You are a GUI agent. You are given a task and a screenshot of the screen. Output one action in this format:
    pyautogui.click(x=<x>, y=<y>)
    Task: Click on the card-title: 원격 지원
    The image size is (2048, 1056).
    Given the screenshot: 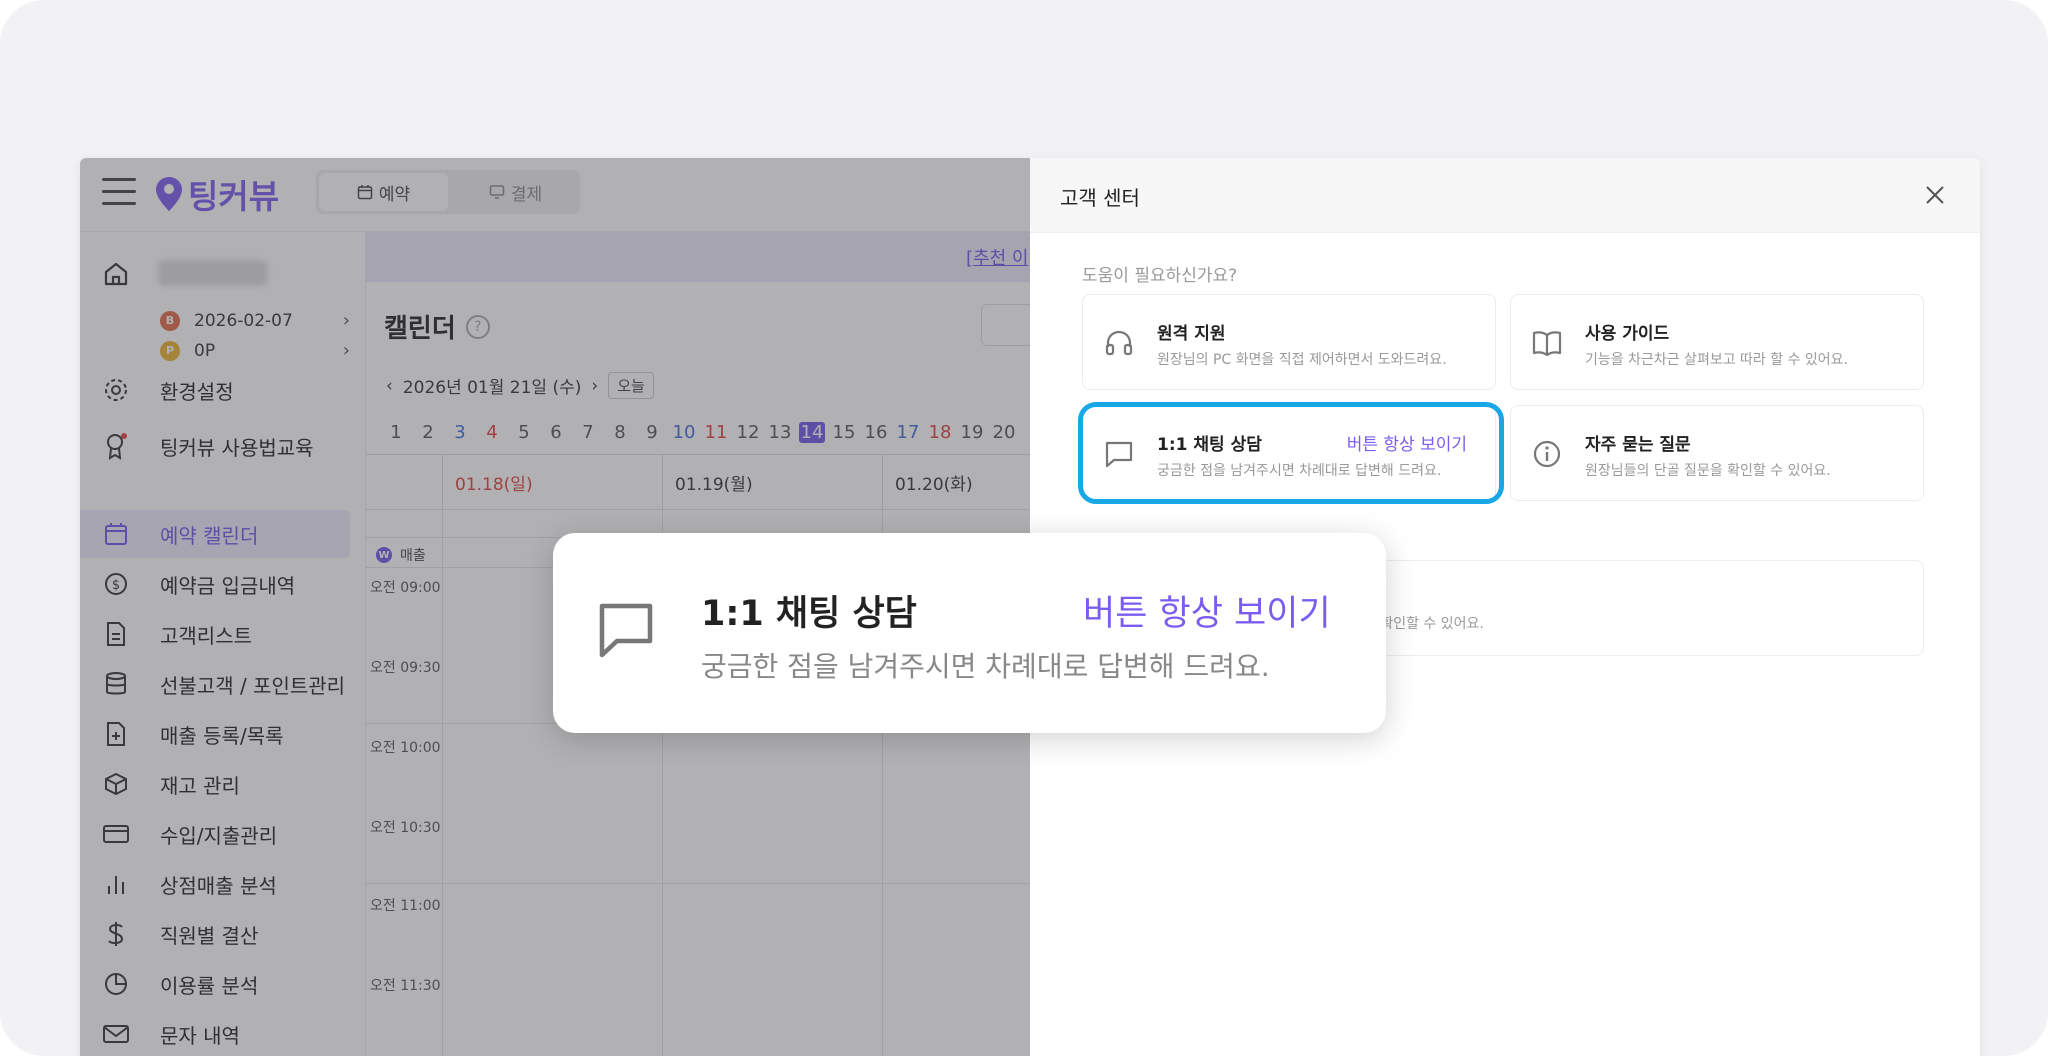 What is the action you would take?
    pyautogui.click(x=1191, y=334)
    